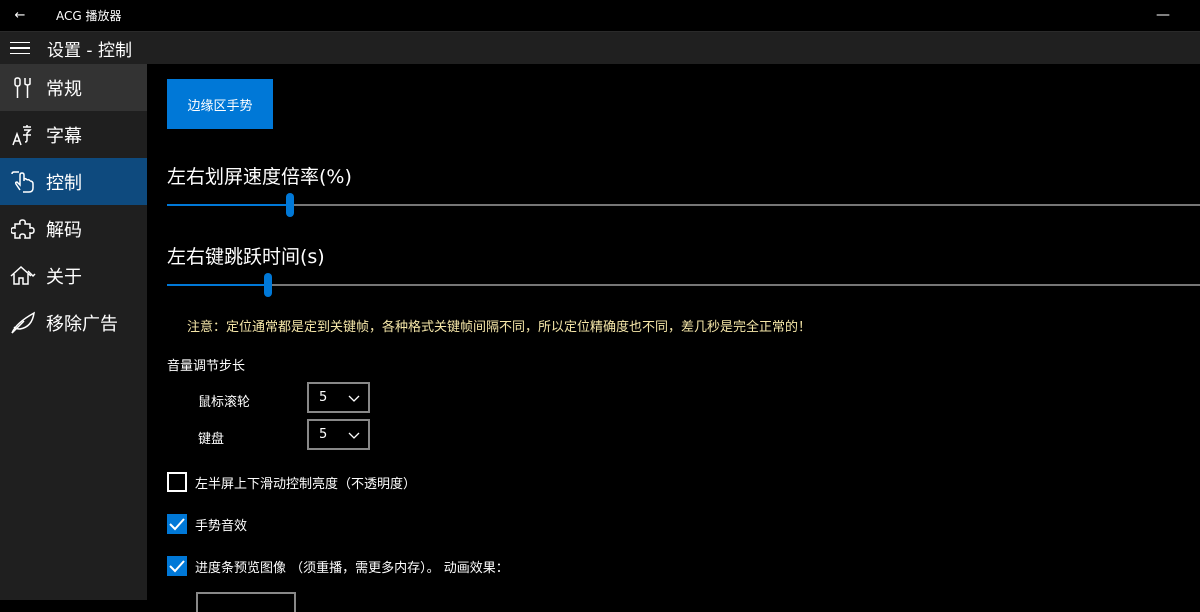 Image resolution: width=1200 pixels, height=612 pixels. Describe the element at coordinates (64, 89) in the screenshot. I see `sidebar-item-label: 常规` at that location.